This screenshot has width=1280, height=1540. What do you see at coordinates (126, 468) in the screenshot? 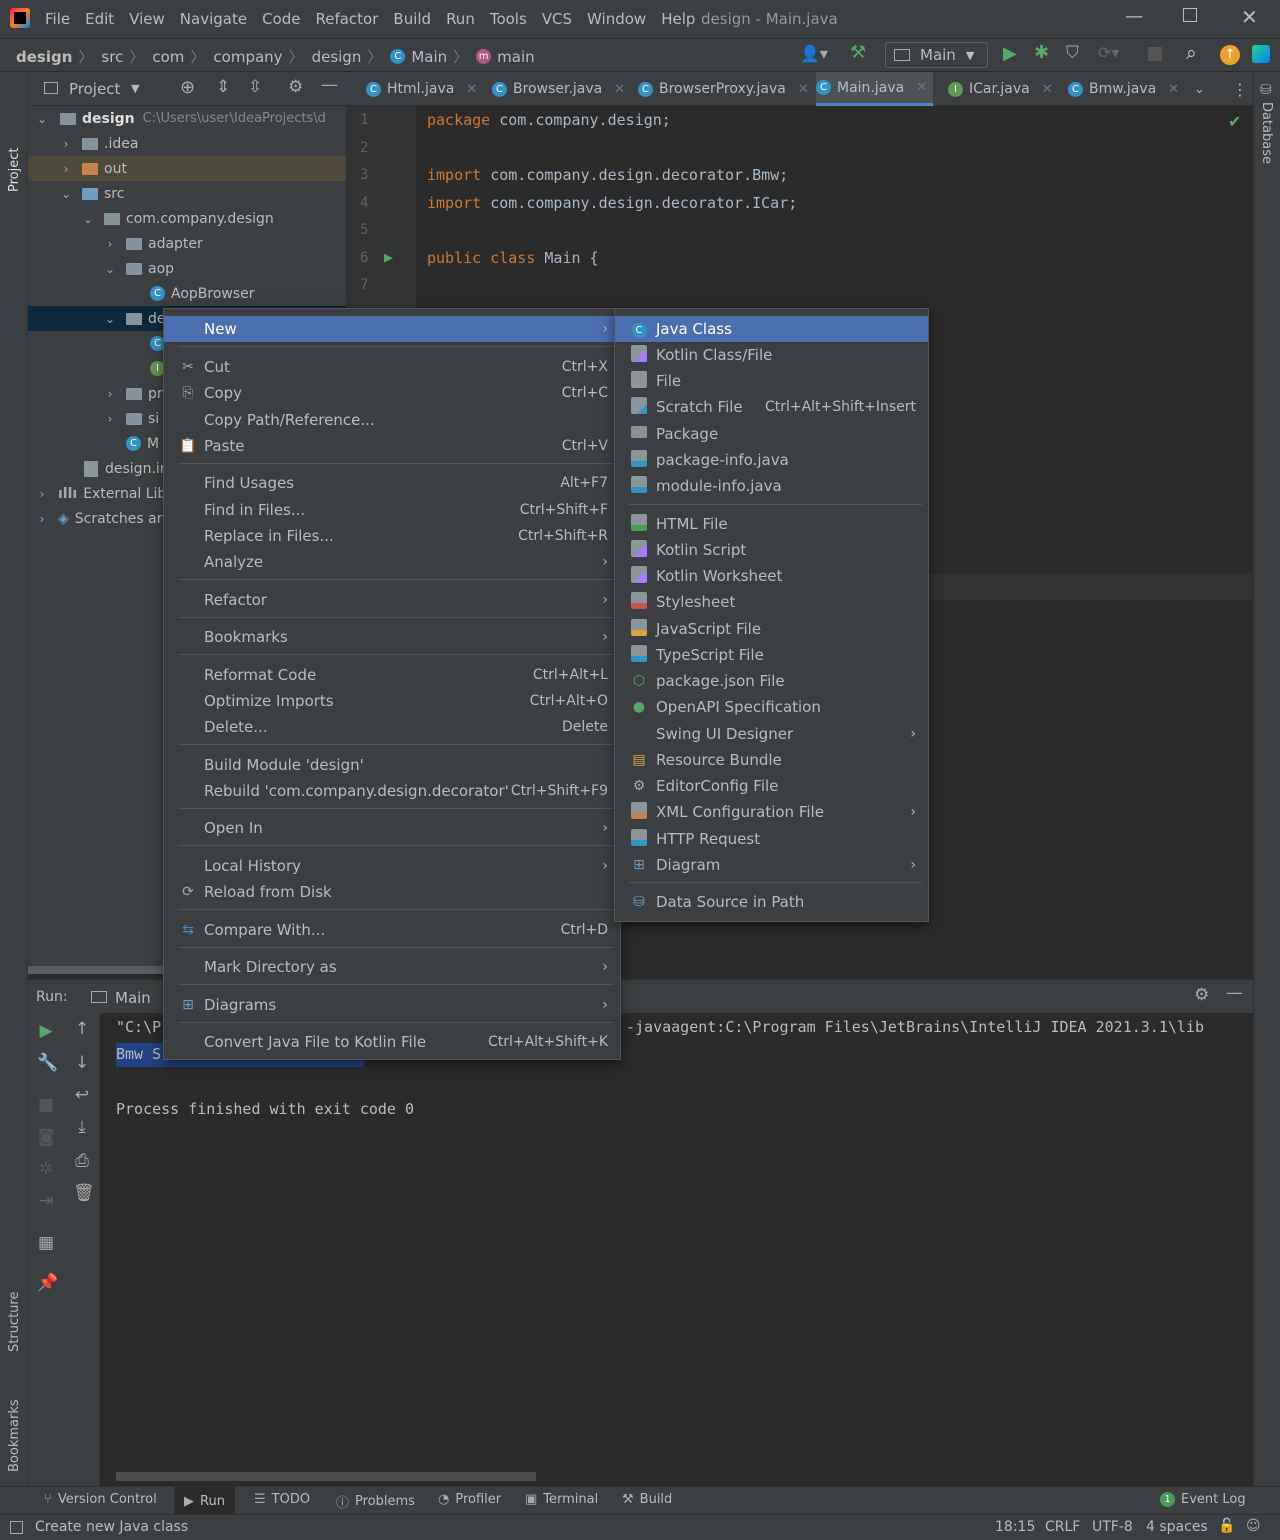
I see `tree-node-iml: design.in` at bounding box center [126, 468].